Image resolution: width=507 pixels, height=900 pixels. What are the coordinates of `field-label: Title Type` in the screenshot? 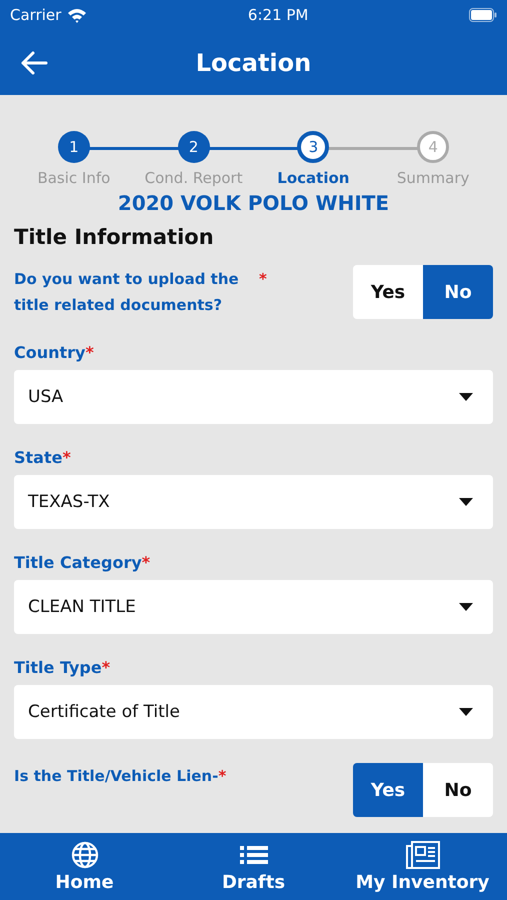 It's located at (58, 667).